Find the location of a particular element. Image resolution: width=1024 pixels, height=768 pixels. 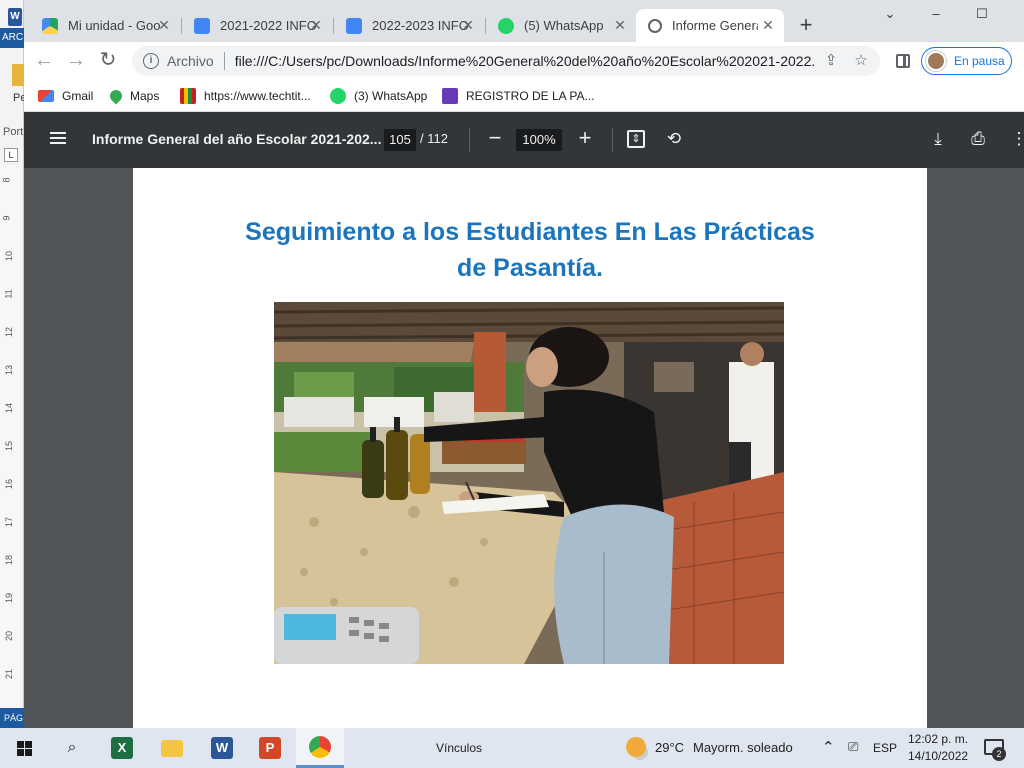

weather-temperature: 29°C is located at coordinates (669, 747).